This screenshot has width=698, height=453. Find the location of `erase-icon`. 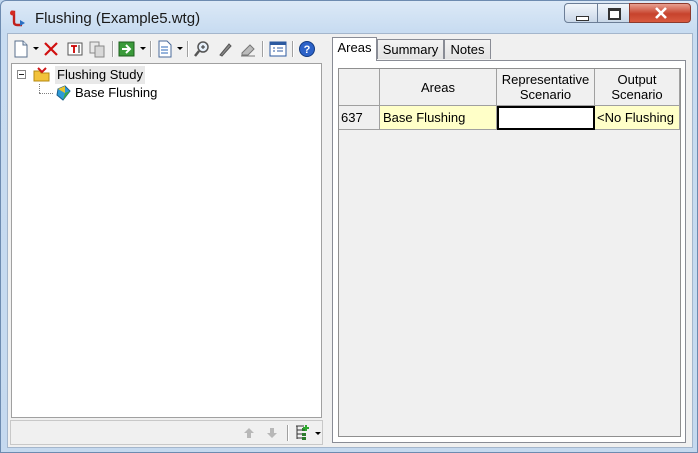

erase-icon is located at coordinates (248, 49).